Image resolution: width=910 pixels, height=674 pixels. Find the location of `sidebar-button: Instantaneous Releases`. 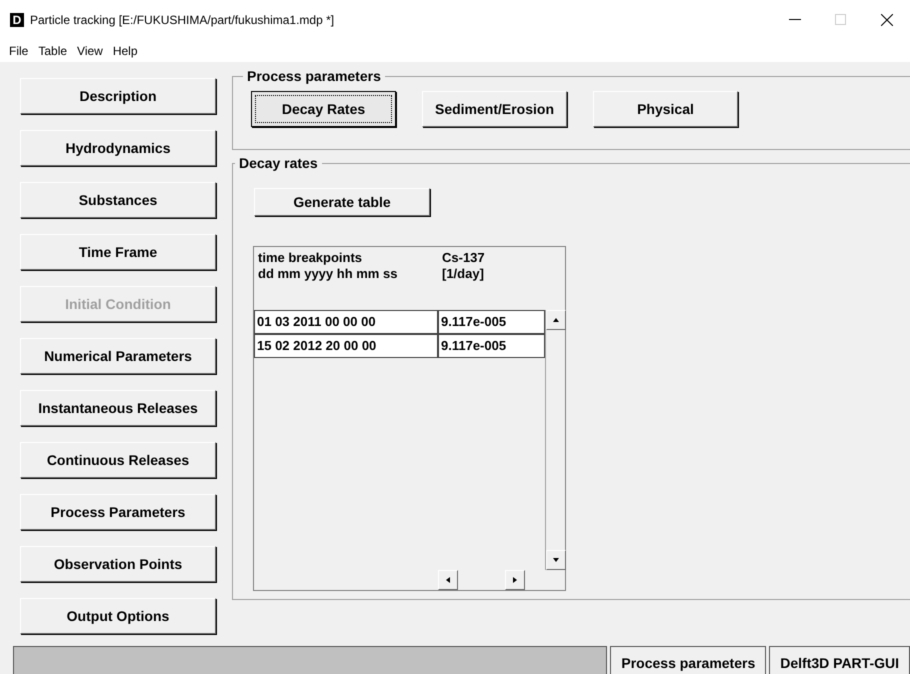

sidebar-button: Instantaneous Releases is located at coordinates (118, 408).